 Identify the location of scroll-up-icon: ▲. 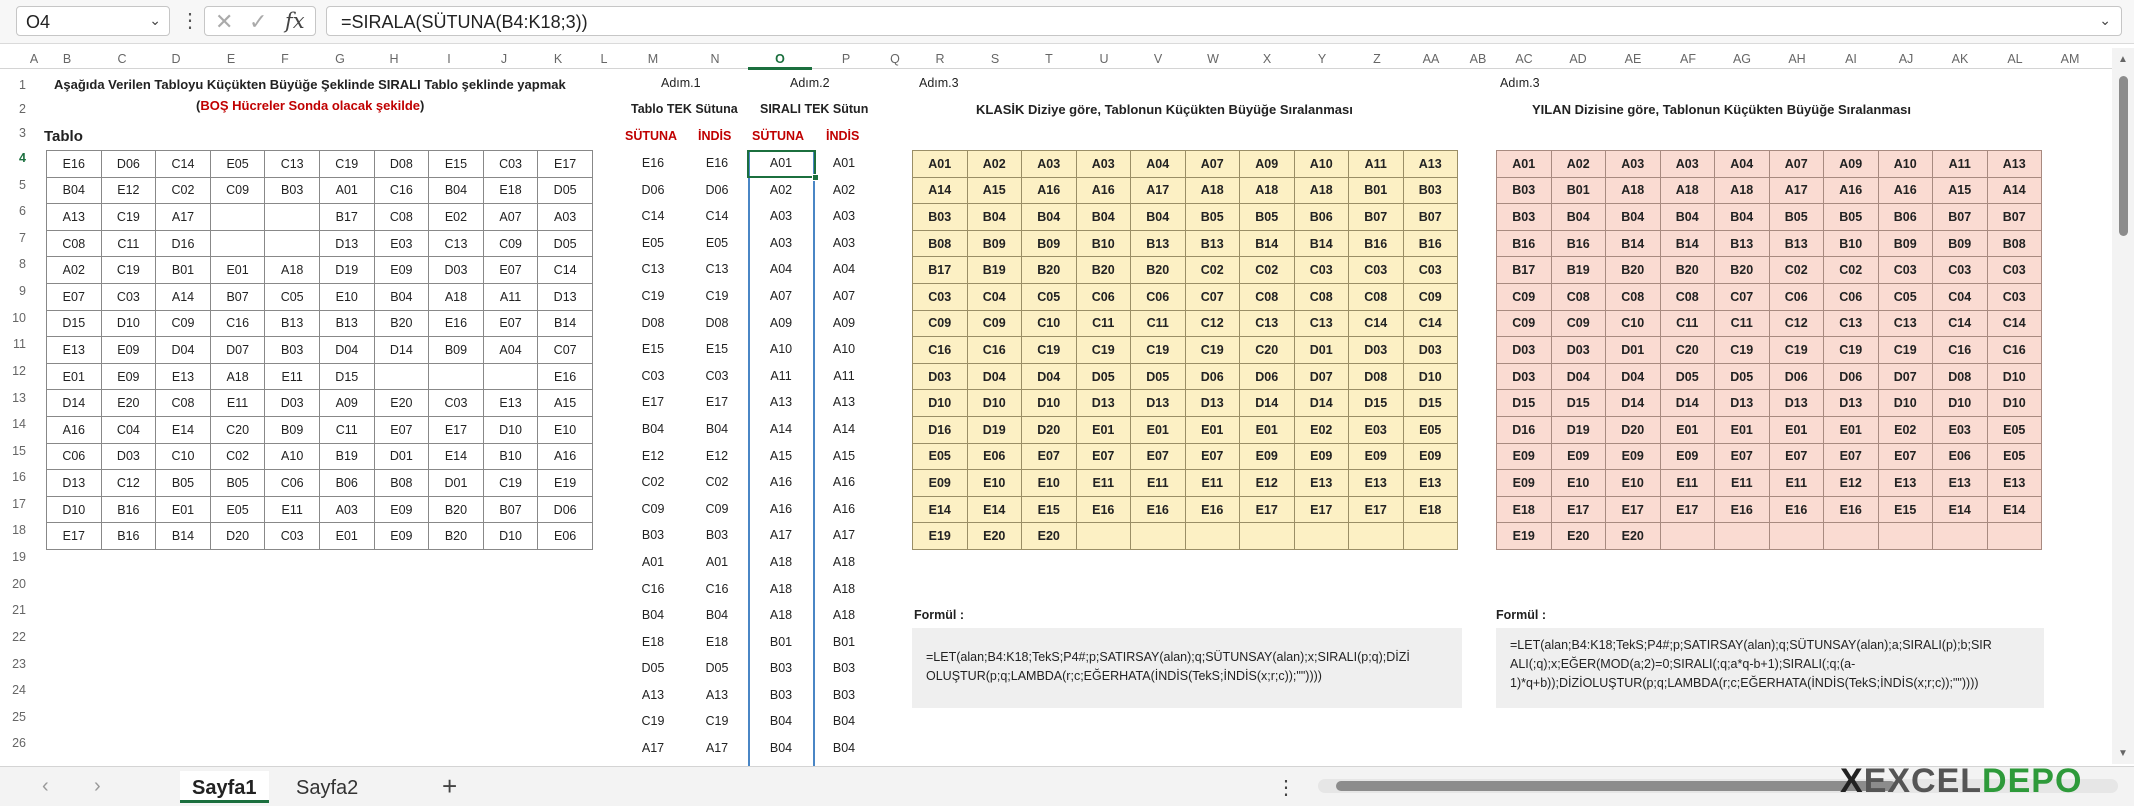
(2123, 59).